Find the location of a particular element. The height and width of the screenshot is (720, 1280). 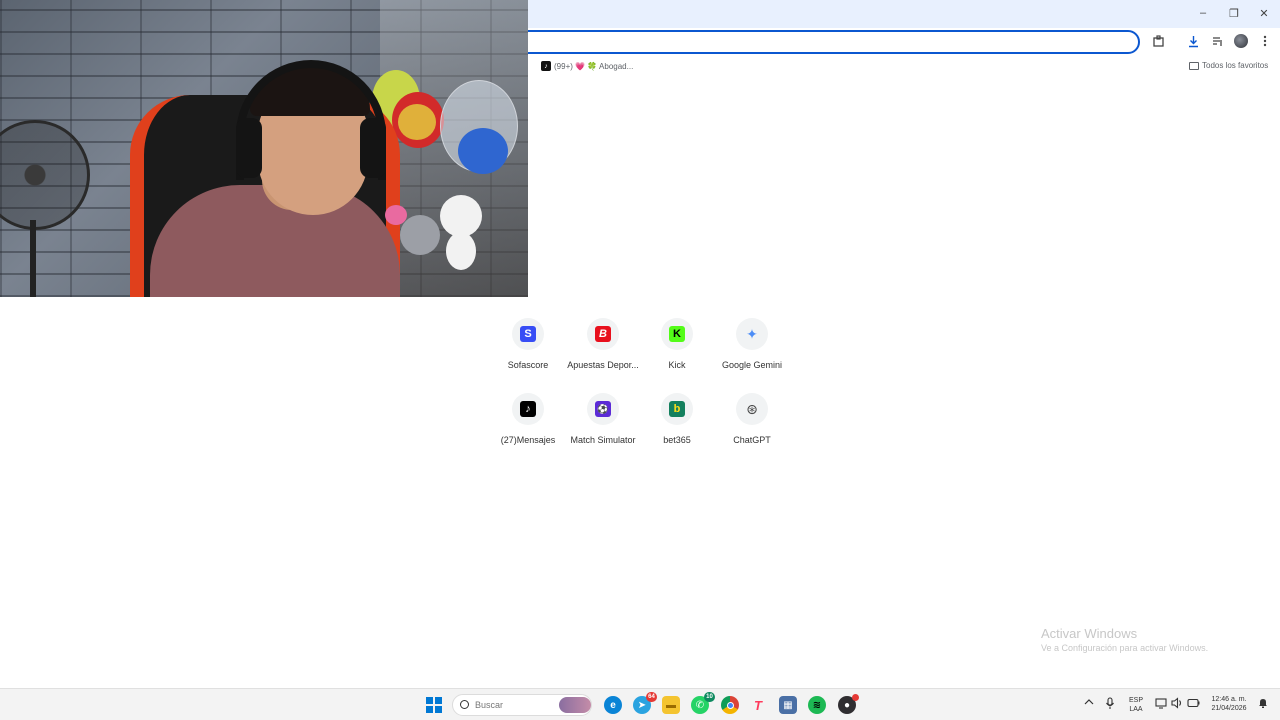

menu-icon is located at coordinates (1265, 41).